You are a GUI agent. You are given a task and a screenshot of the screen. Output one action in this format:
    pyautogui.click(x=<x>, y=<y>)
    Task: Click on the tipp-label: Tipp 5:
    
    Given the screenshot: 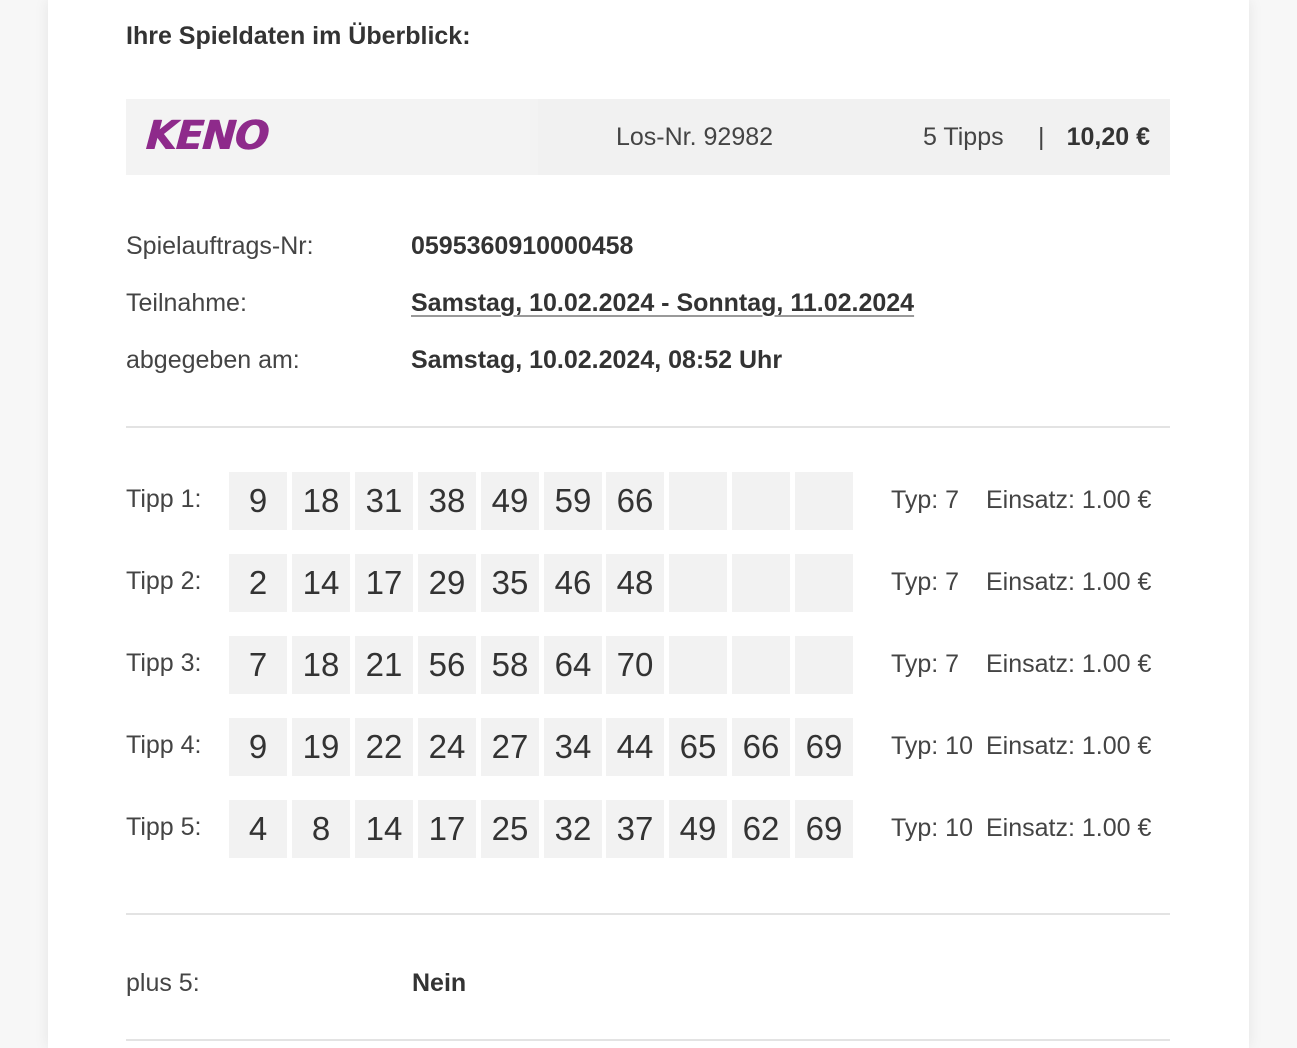 What is the action you would take?
    pyautogui.click(x=164, y=827)
    